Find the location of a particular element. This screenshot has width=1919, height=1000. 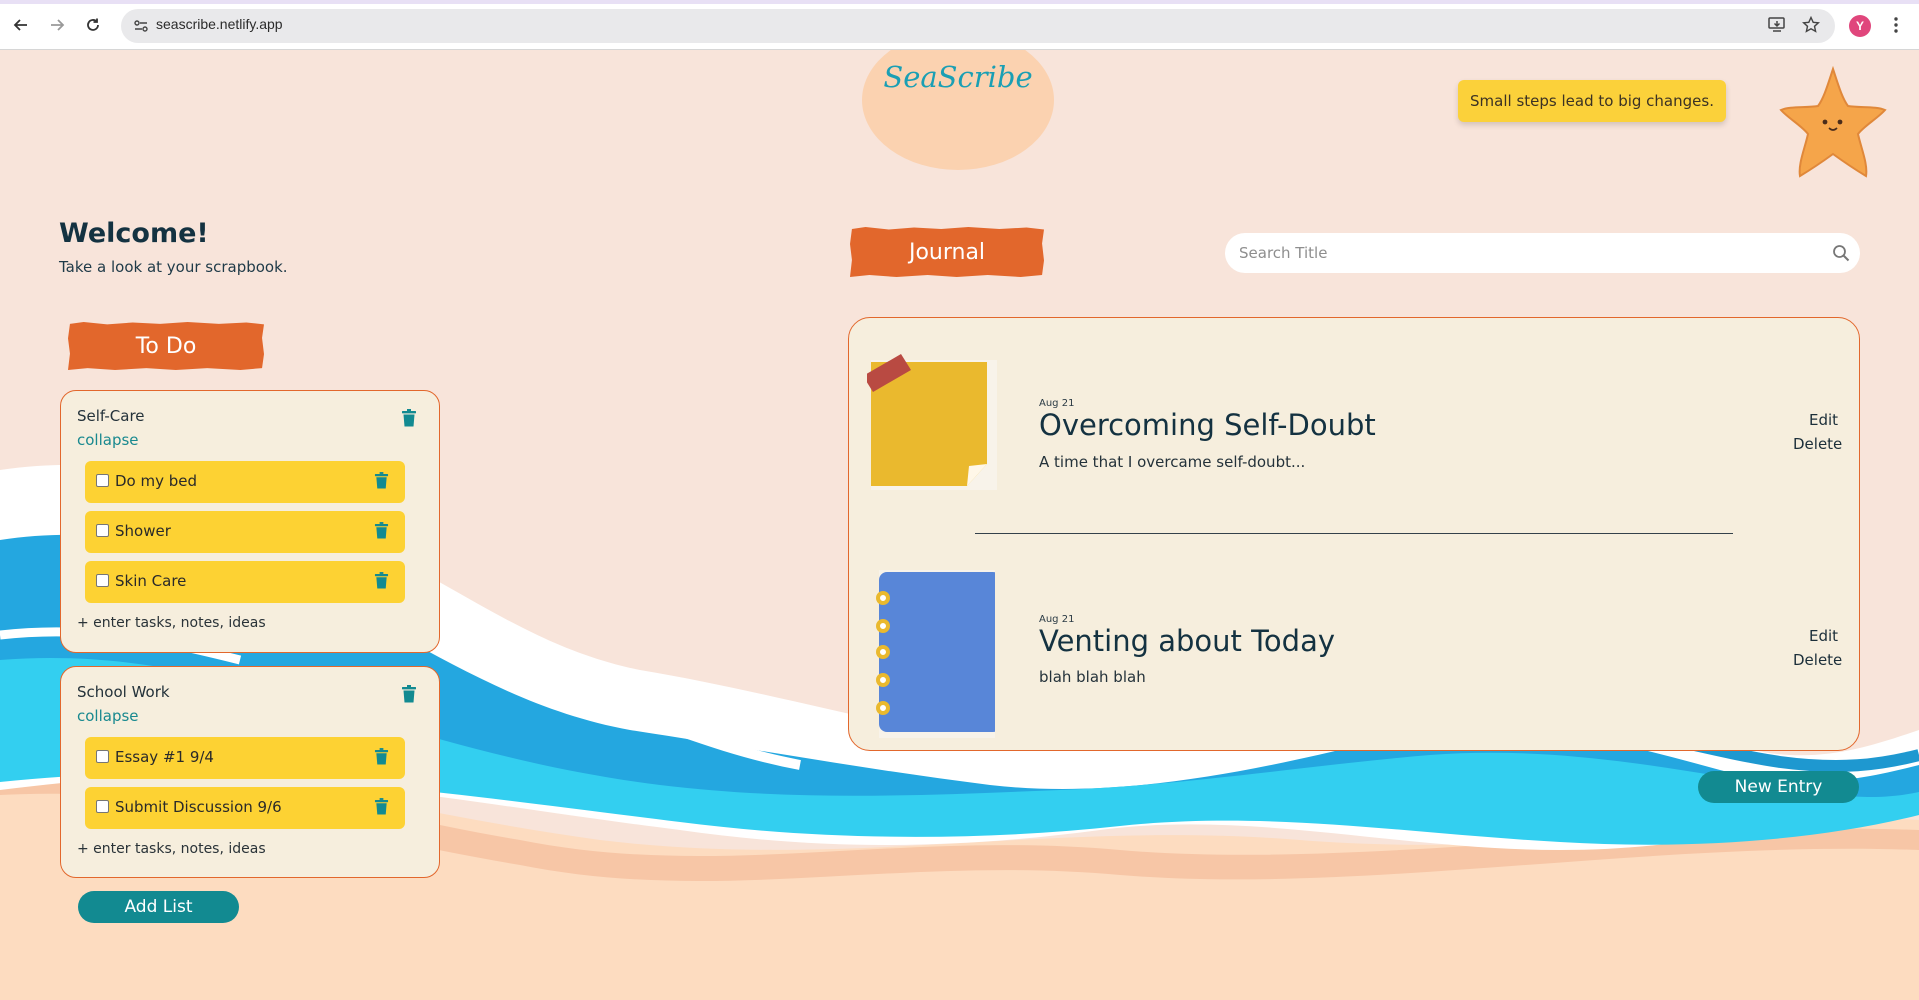

entry-title: Overcoming Self-Doubt is located at coordinates (1207, 425).